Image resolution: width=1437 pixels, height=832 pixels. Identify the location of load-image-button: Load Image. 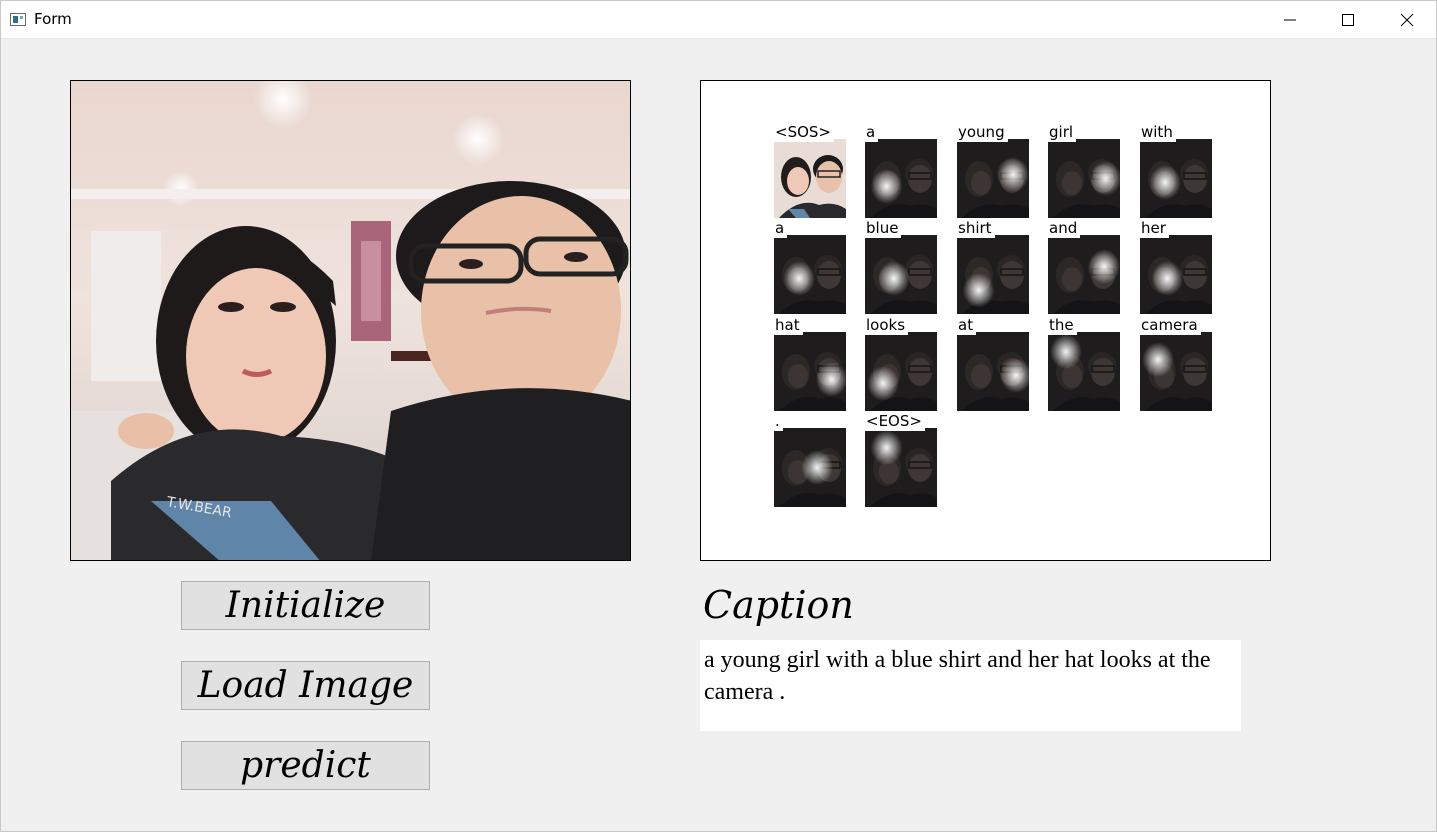
(305, 685).